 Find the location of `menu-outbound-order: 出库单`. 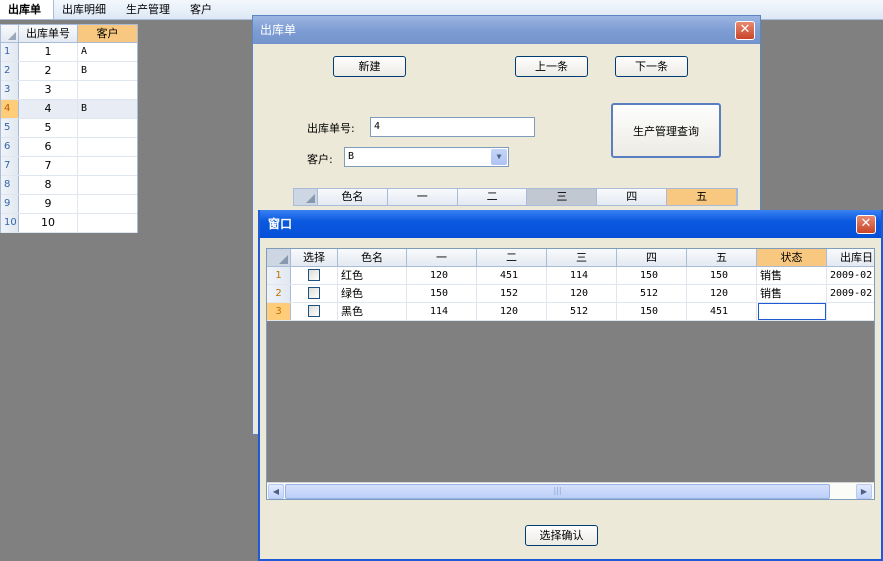

menu-outbound-order: 出库单 is located at coordinates (27, 9).